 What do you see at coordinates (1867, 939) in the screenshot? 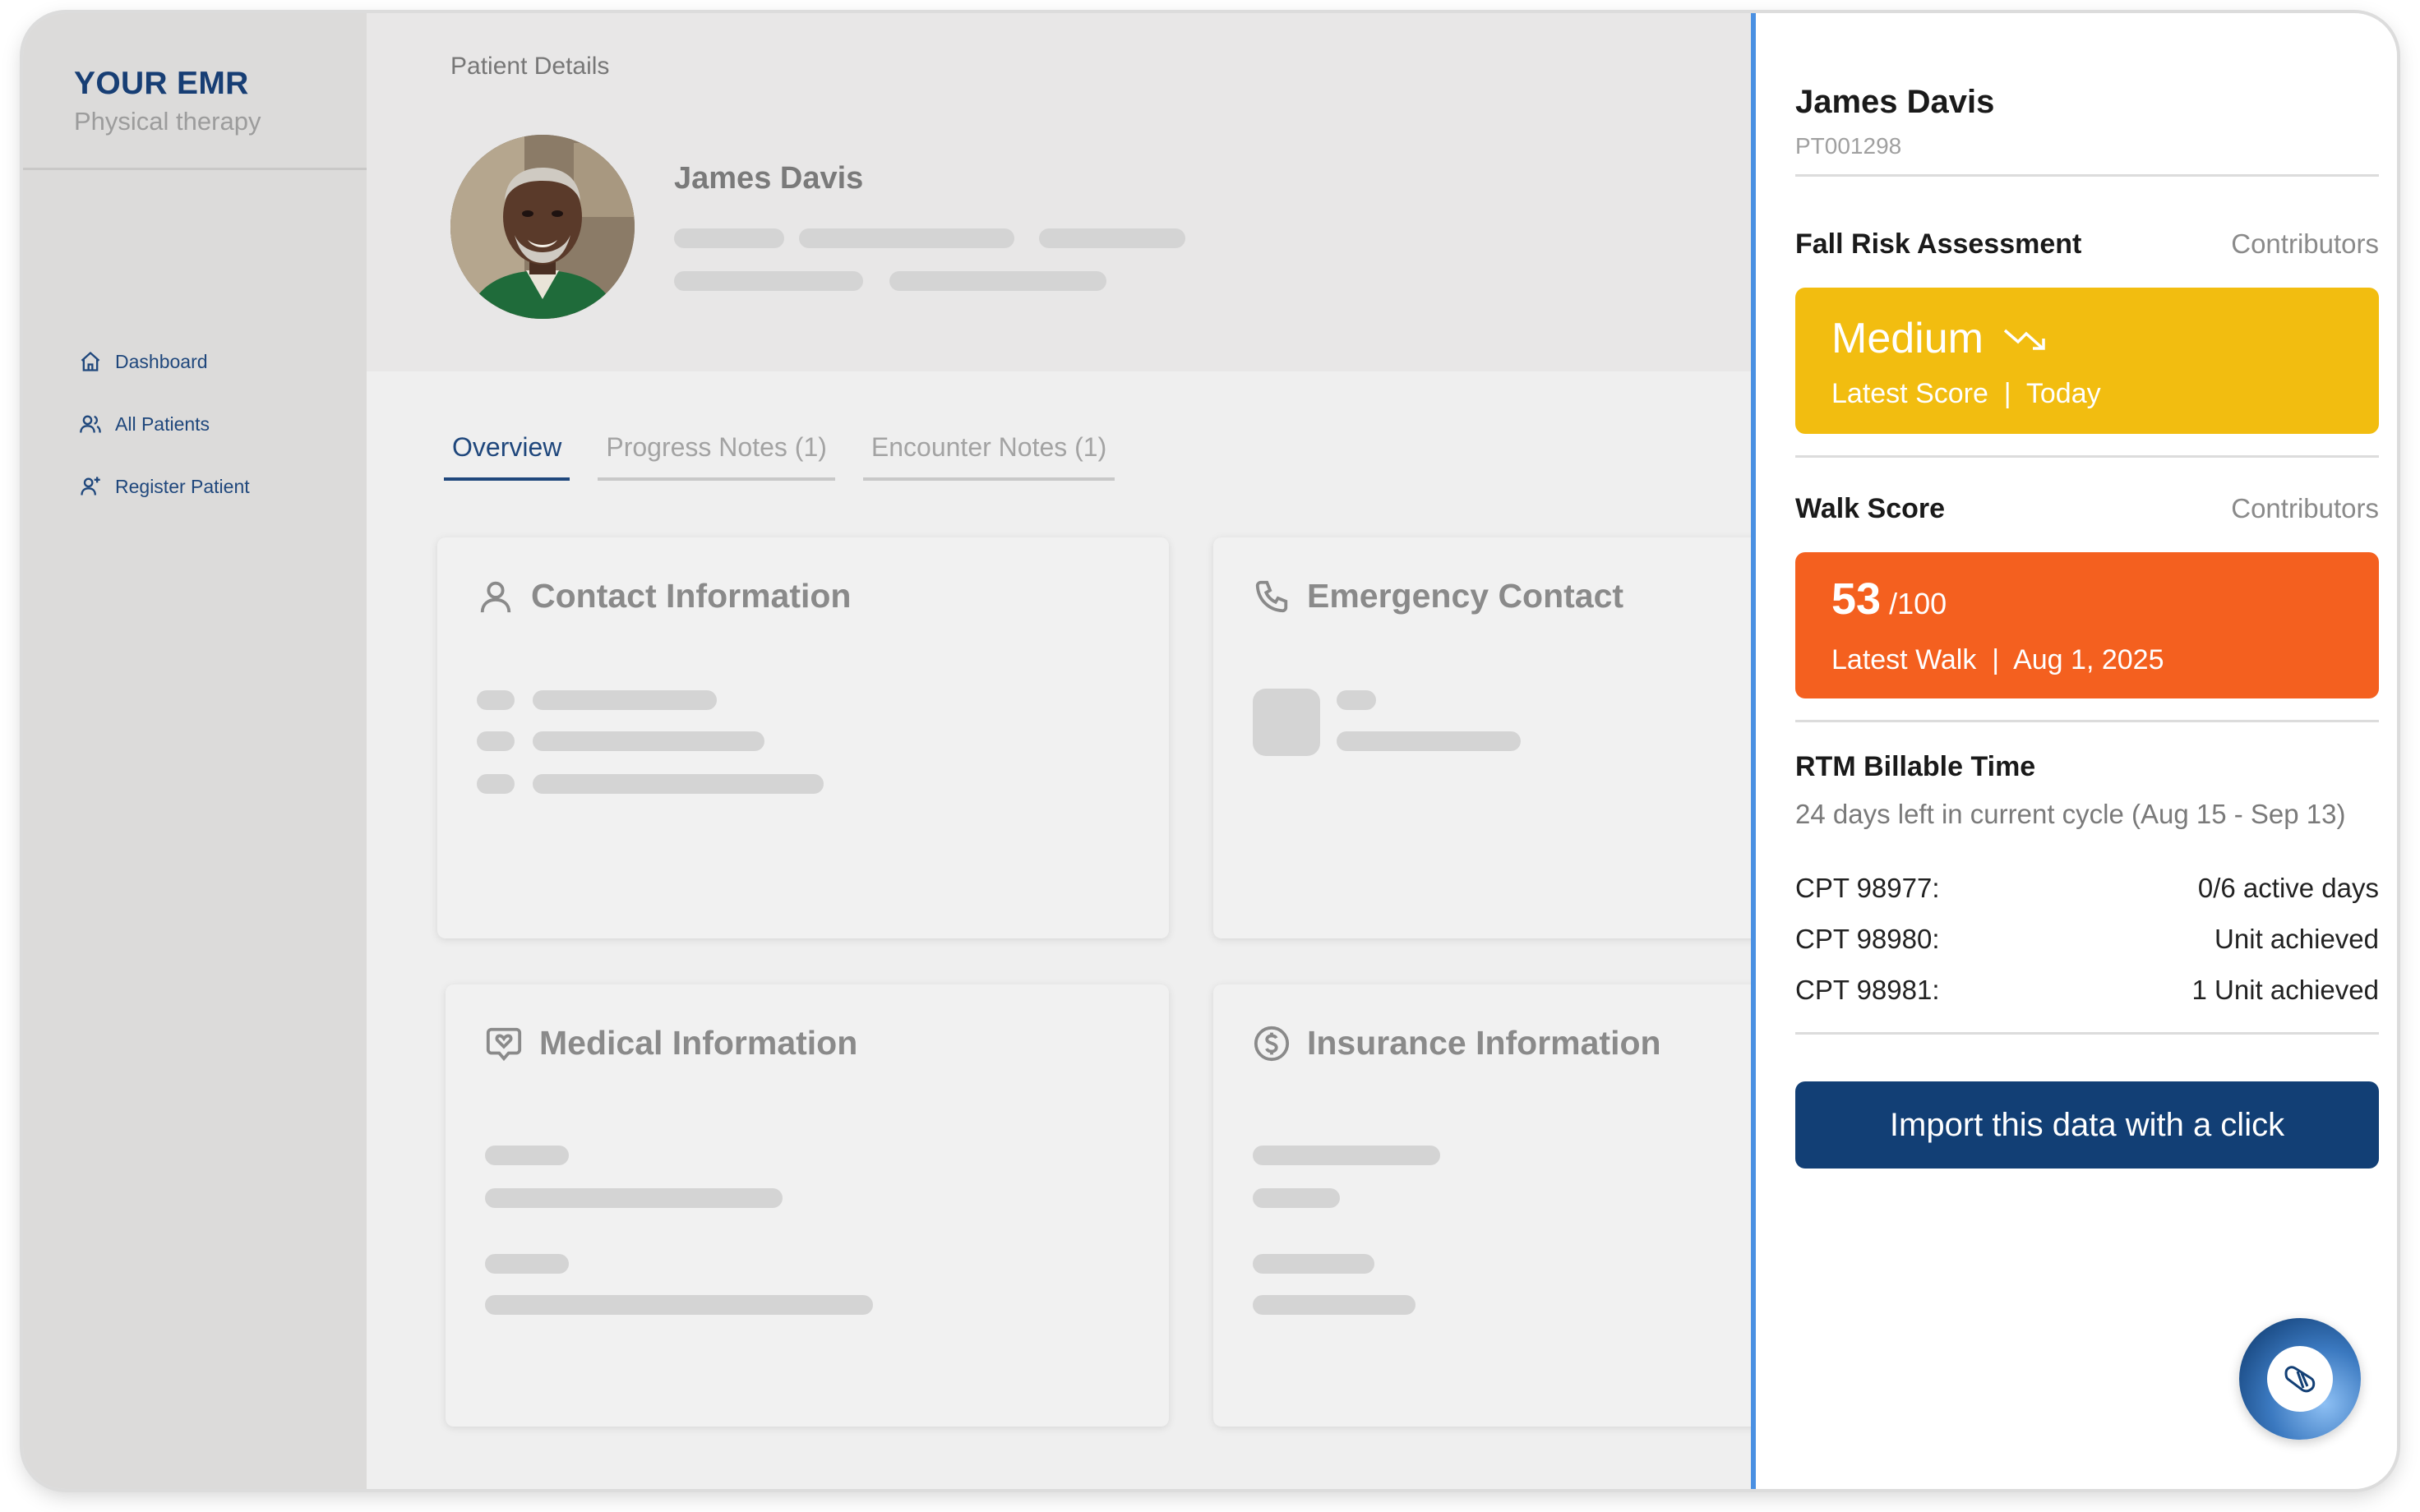
I see `cpt-code: CPT 98980:` at bounding box center [1867, 939].